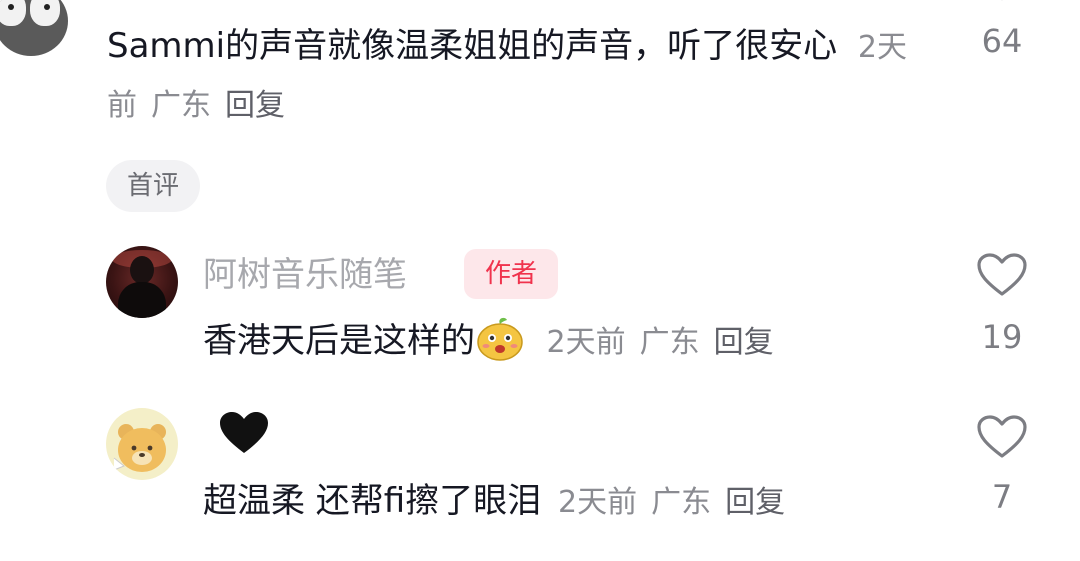  I want to click on author-badge: 作者, so click(511, 274).